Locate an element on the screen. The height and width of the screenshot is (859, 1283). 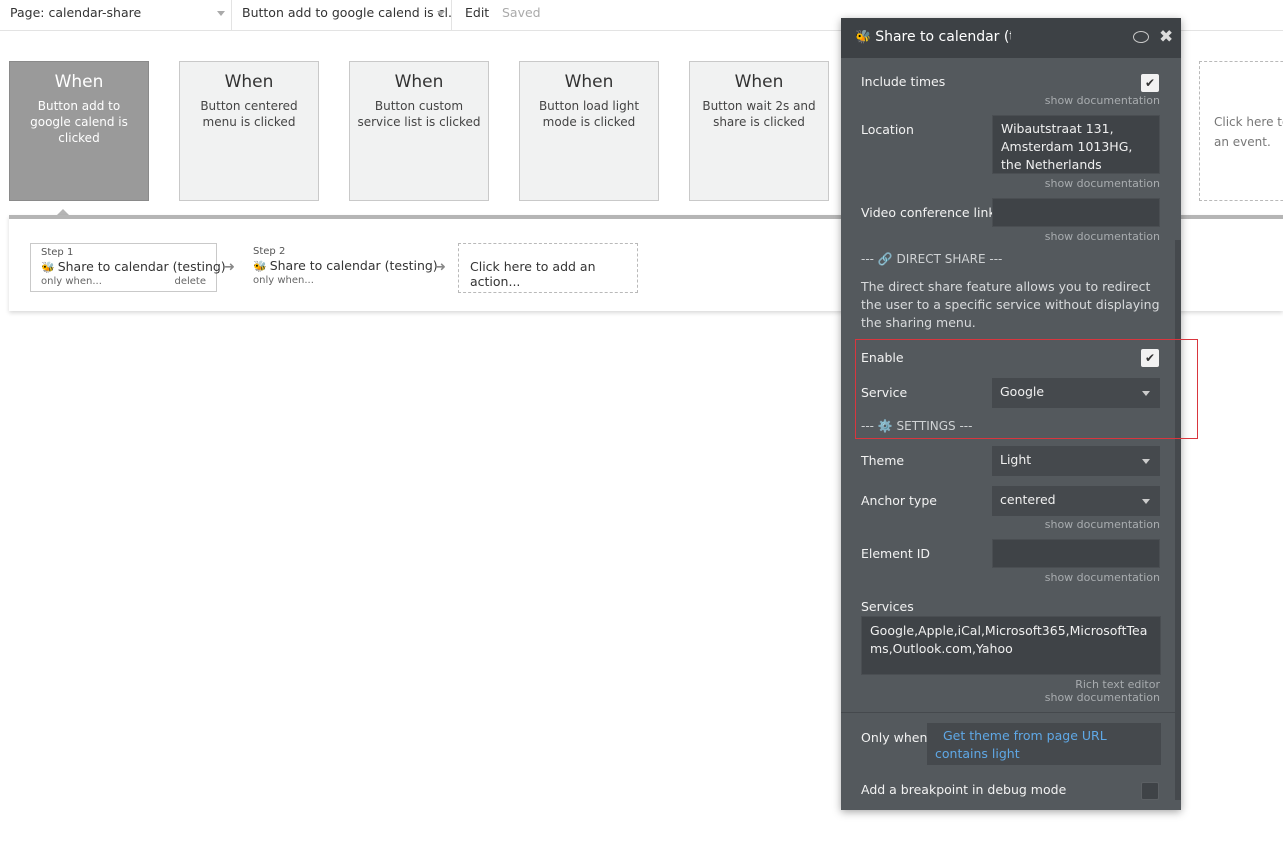
step-label: Step 2 is located at coordinates (269, 251).